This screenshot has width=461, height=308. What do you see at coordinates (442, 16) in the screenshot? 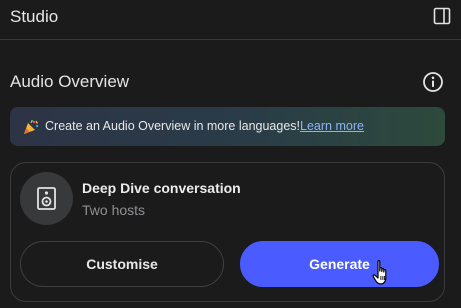
I see `side-panel-icon` at bounding box center [442, 16].